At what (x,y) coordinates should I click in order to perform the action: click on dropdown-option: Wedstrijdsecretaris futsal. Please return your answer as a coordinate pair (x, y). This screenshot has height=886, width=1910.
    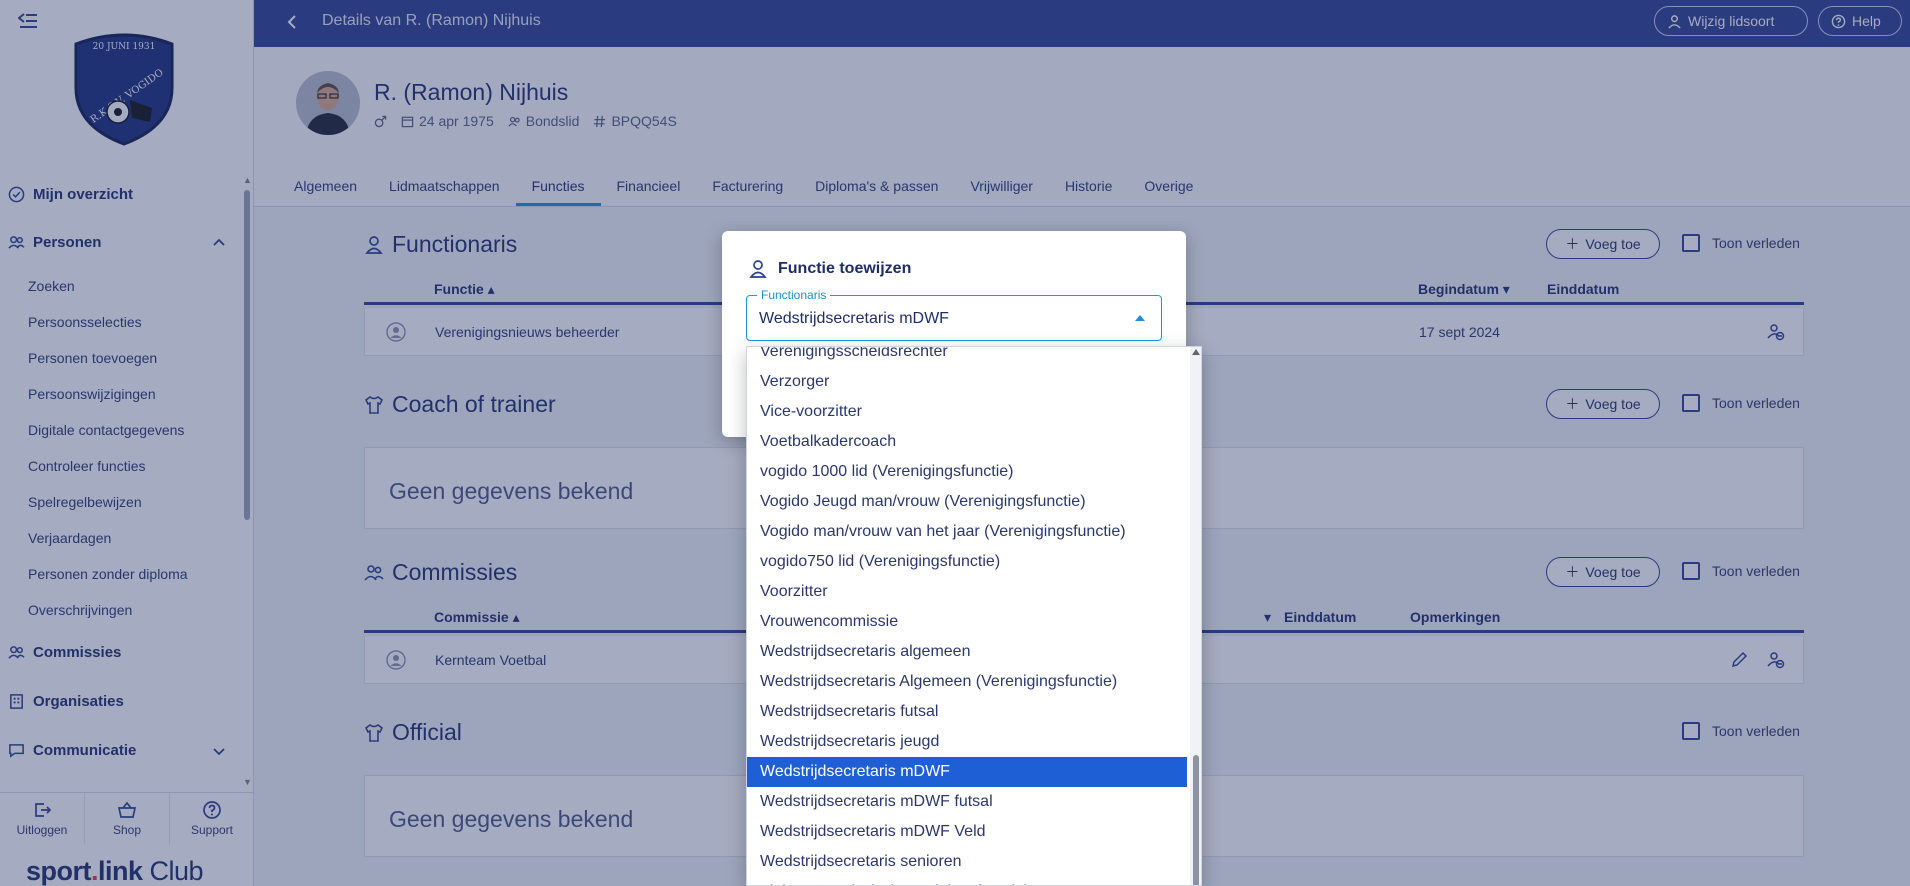
    Looking at the image, I should click on (967, 712).